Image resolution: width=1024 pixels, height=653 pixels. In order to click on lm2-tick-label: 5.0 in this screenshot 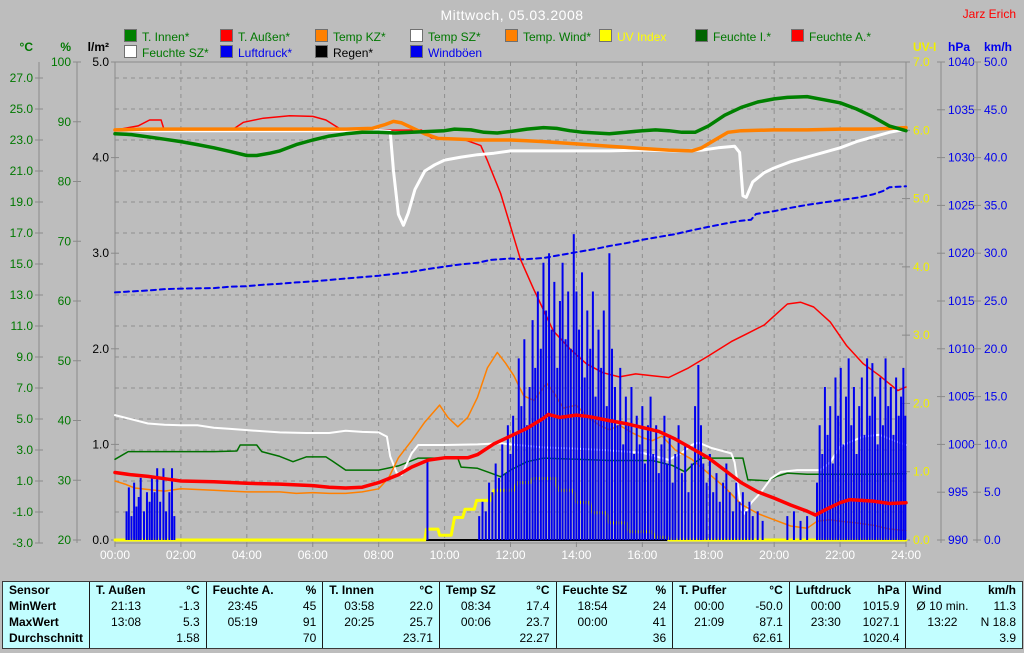, I will do `click(100, 62)`.